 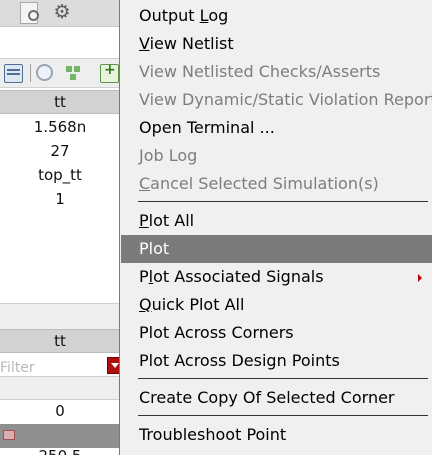 What do you see at coordinates (420, 278) in the screenshot?
I see `submenu-arrow-icon` at bounding box center [420, 278].